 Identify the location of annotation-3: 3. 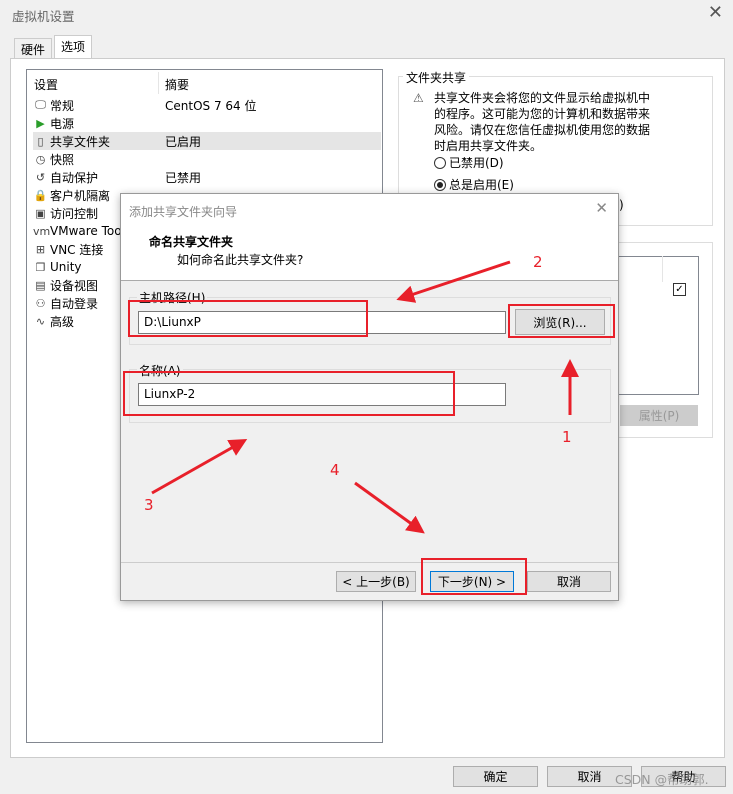
(149, 505).